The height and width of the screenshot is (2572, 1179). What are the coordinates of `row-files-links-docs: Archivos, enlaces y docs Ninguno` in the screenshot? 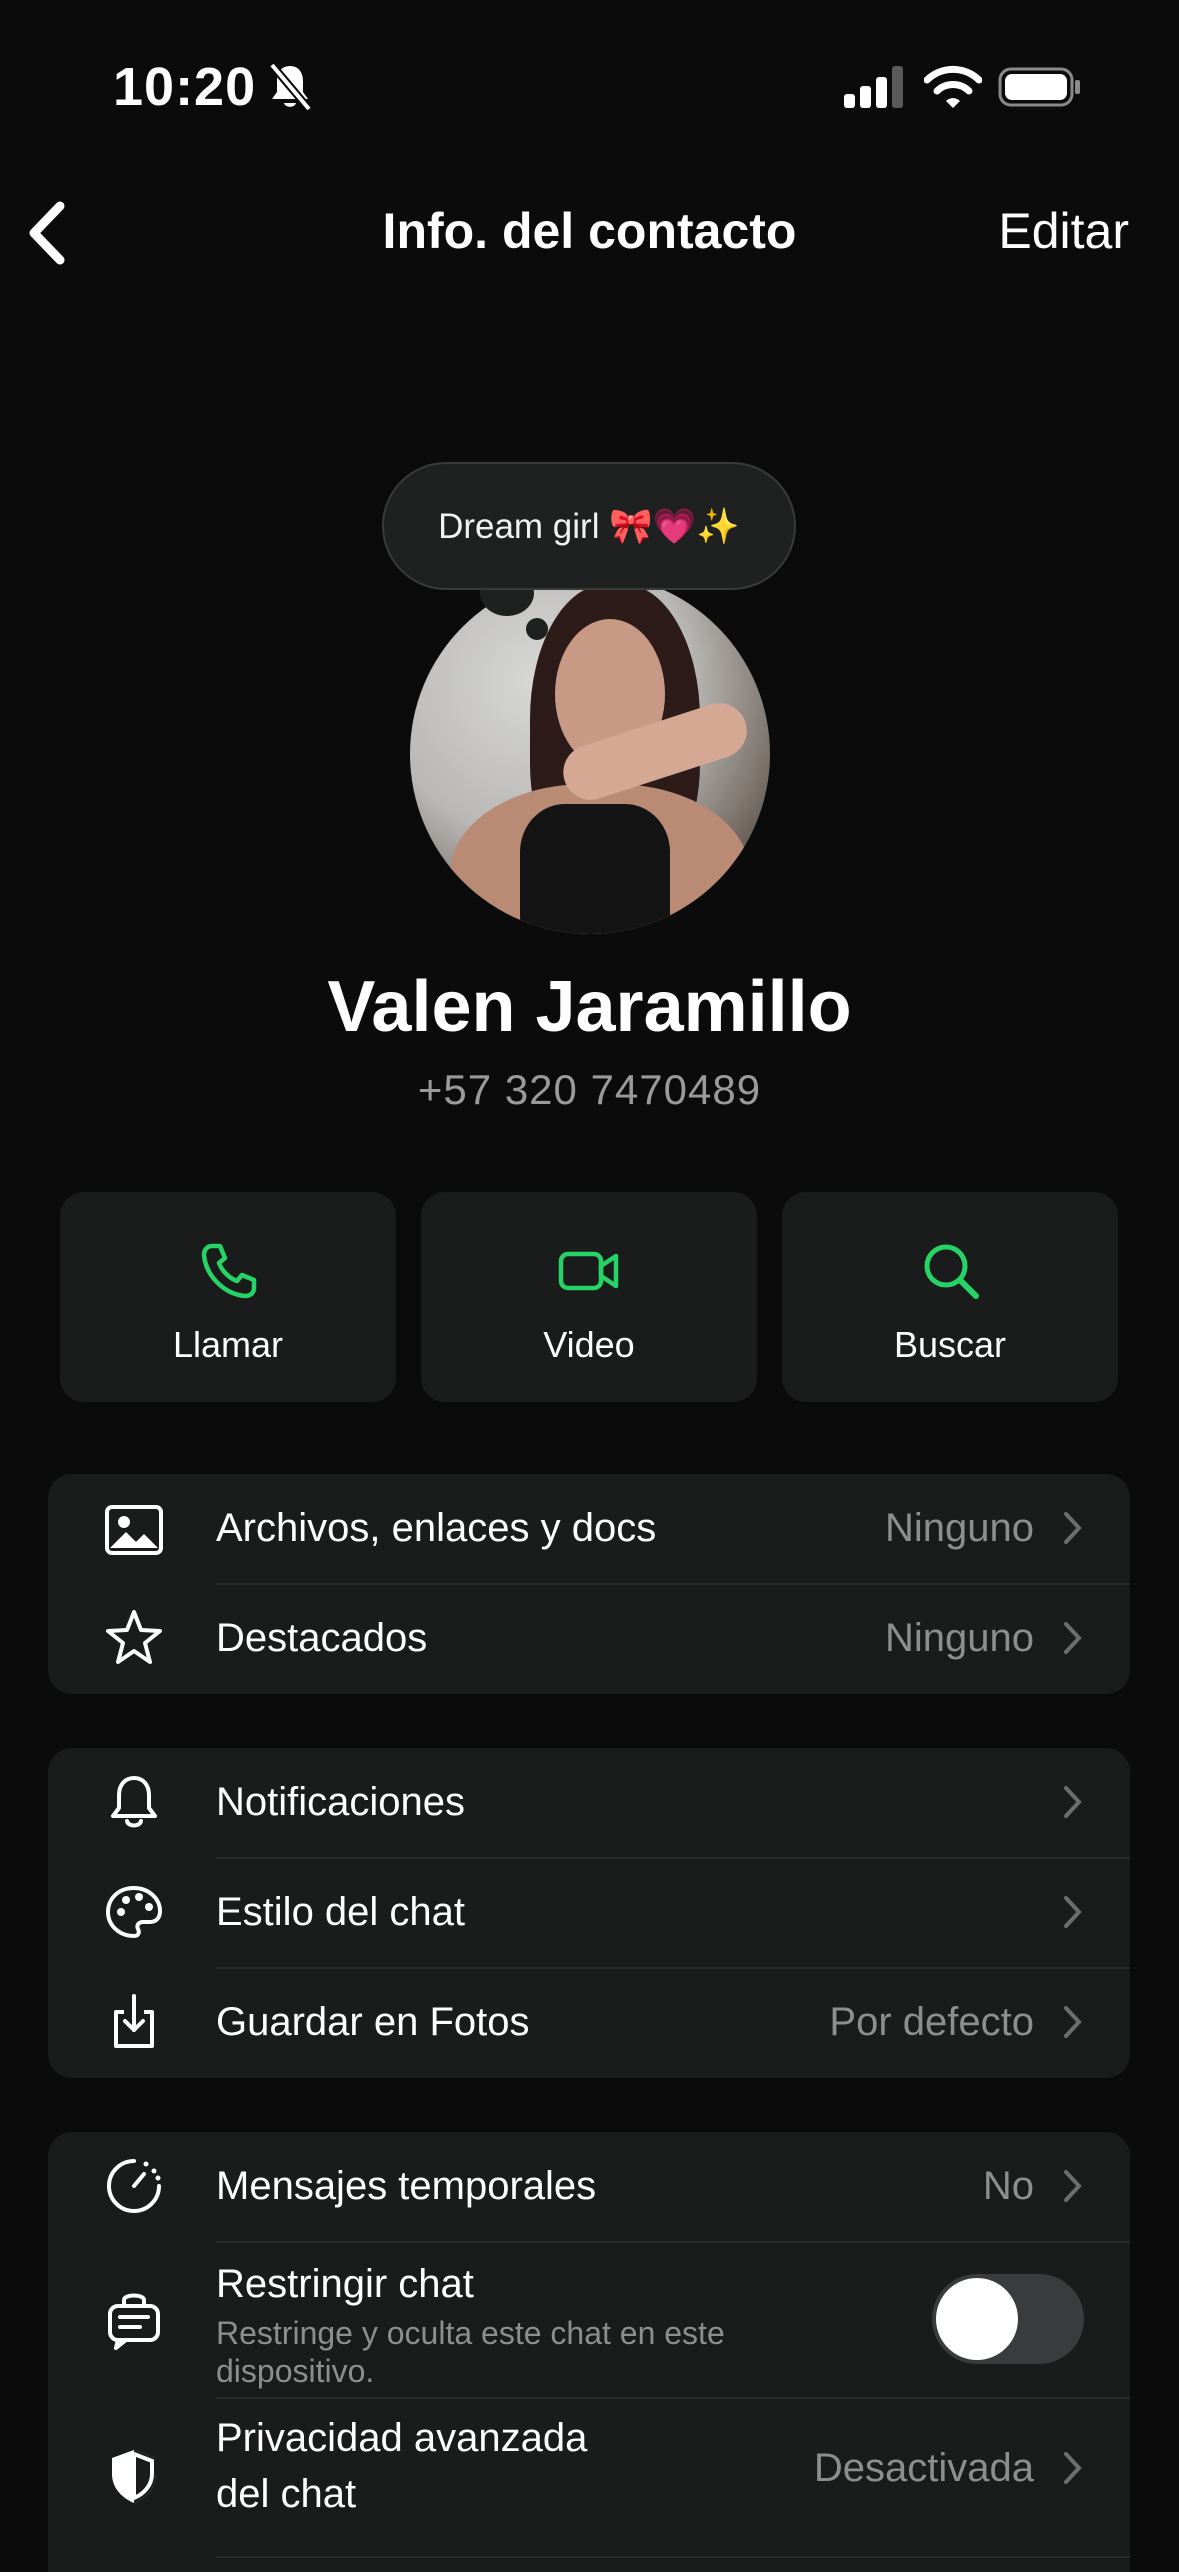 It's located at (589, 1529).